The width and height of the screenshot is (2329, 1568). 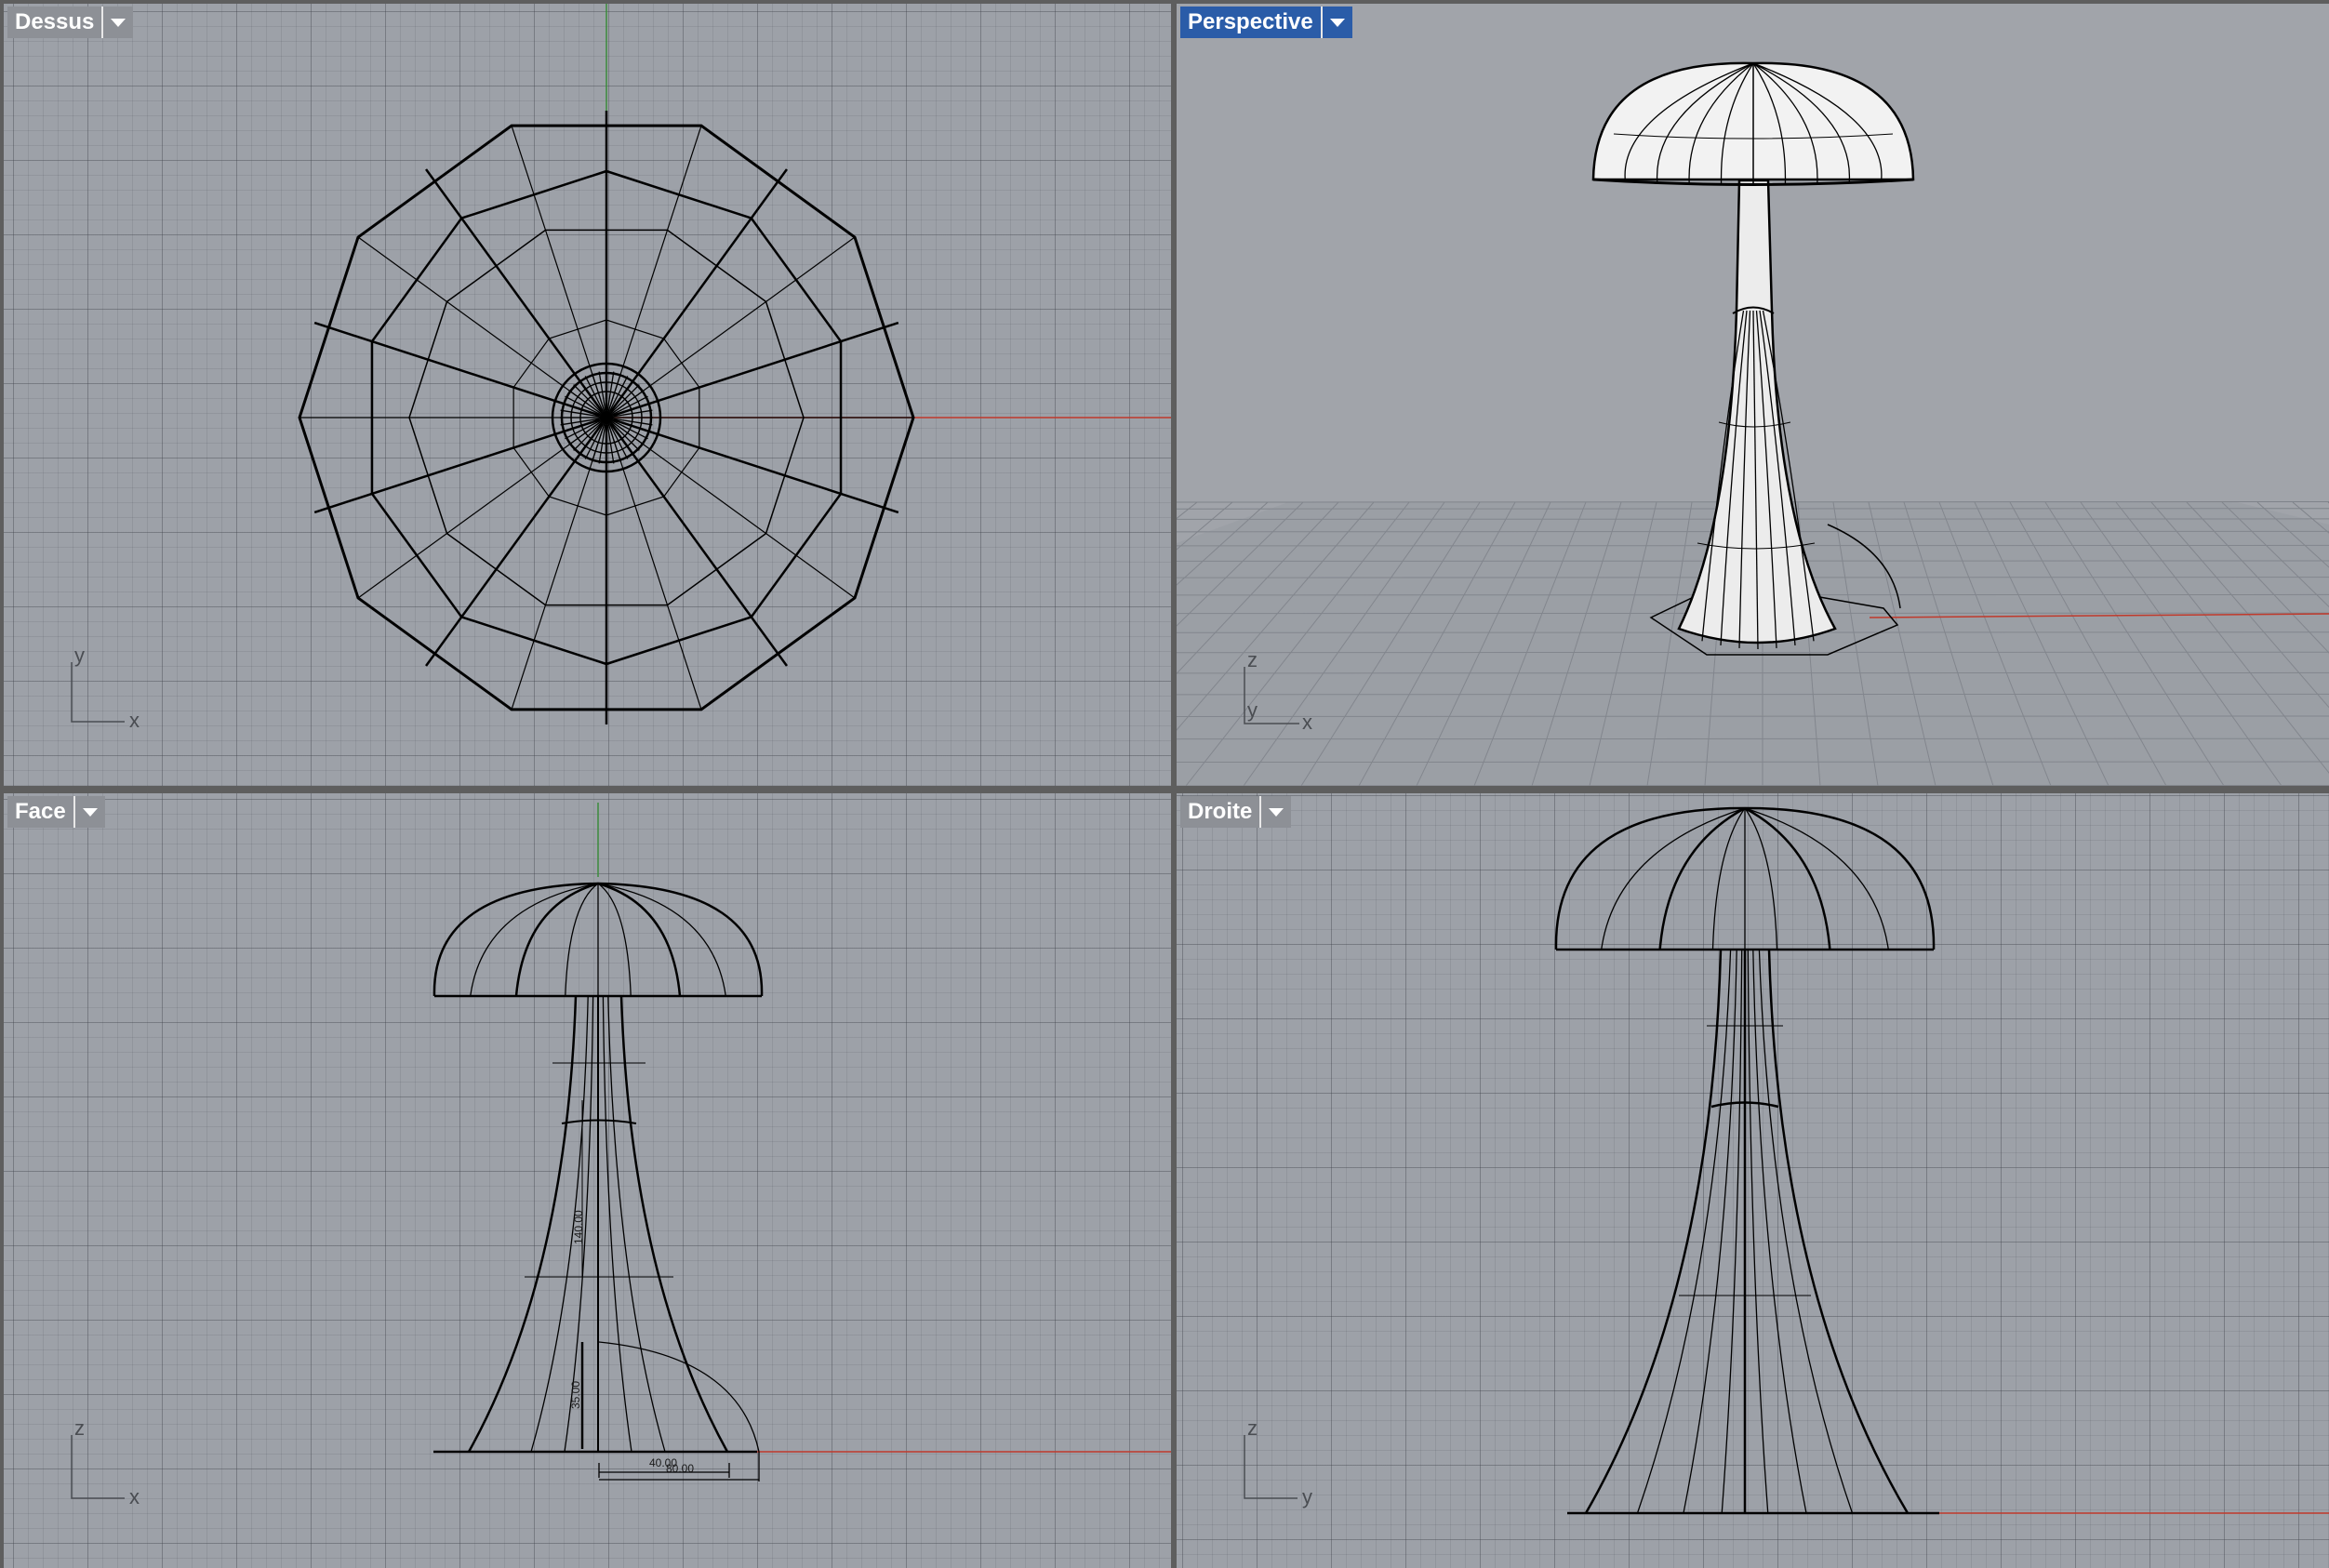 I want to click on right-axis-indicator: z y, so click(x=1278, y=1462).